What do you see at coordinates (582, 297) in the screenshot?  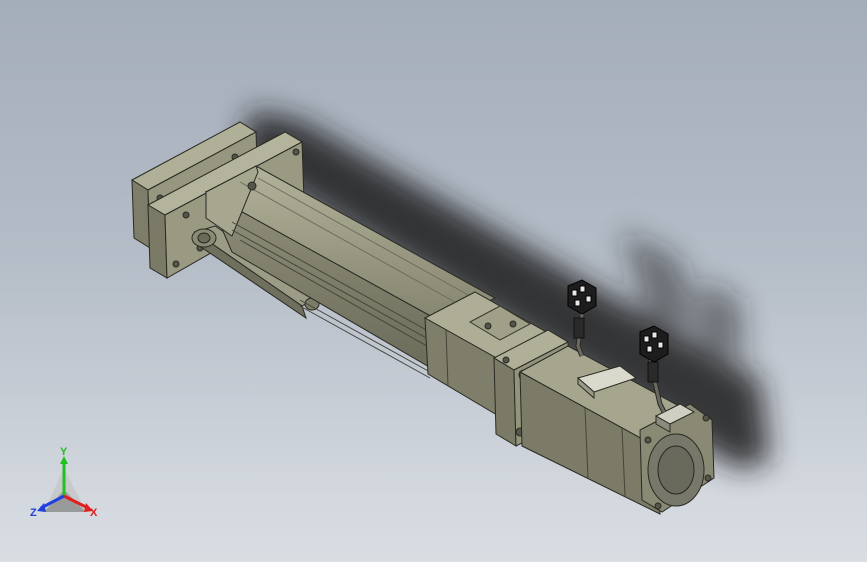 I see `power-connector` at bounding box center [582, 297].